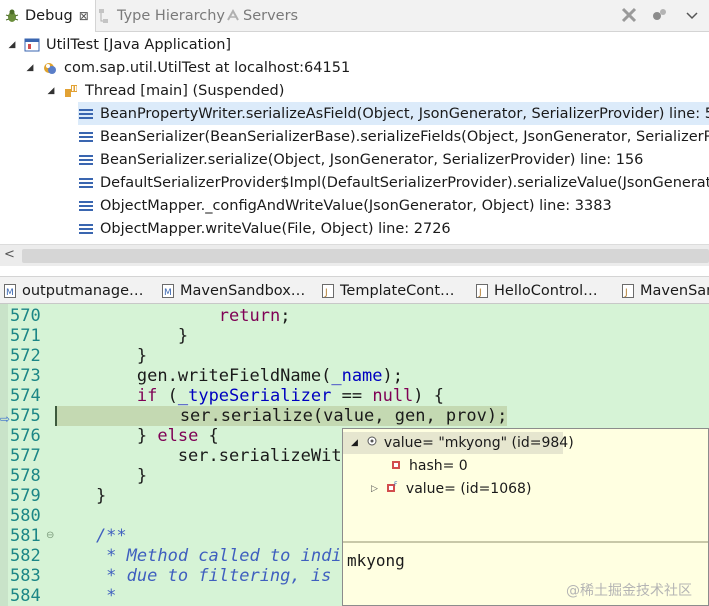 This screenshot has width=709, height=606. I want to click on line-number: 584, so click(25, 596).